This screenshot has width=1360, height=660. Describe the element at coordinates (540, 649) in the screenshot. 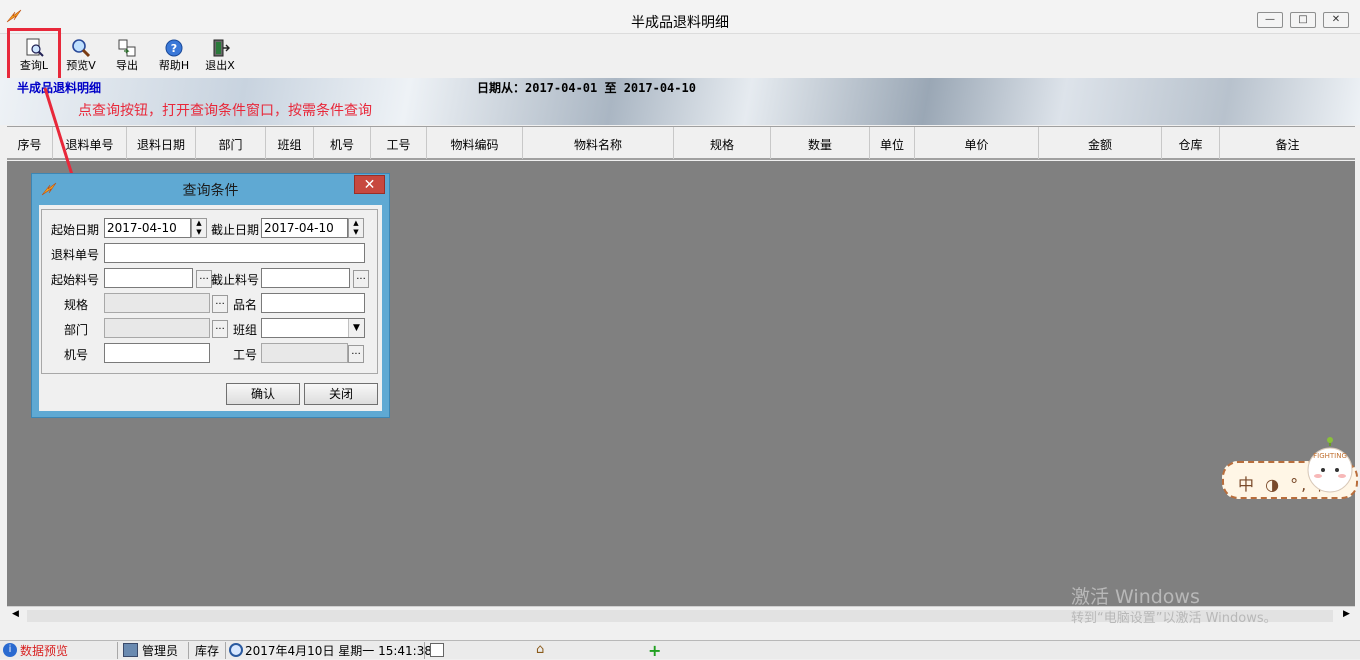

I see `home-icon: ⌂` at that location.